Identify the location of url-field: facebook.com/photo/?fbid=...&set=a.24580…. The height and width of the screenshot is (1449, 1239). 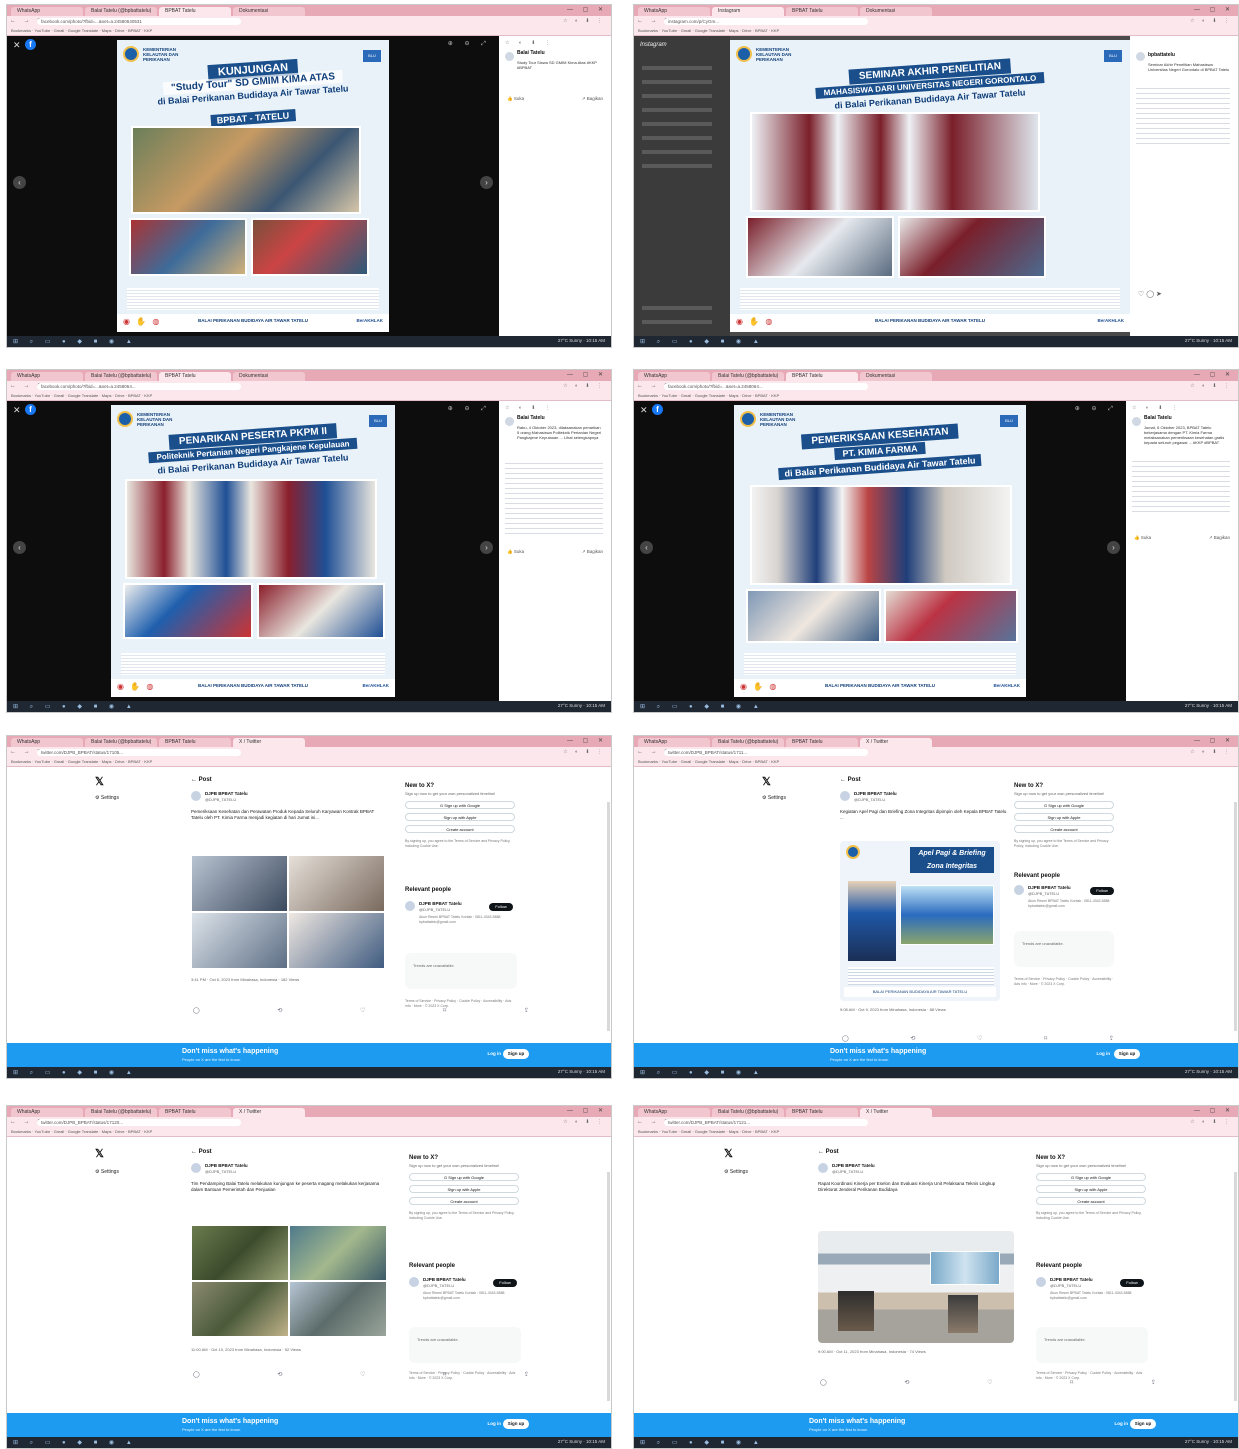
(766, 386).